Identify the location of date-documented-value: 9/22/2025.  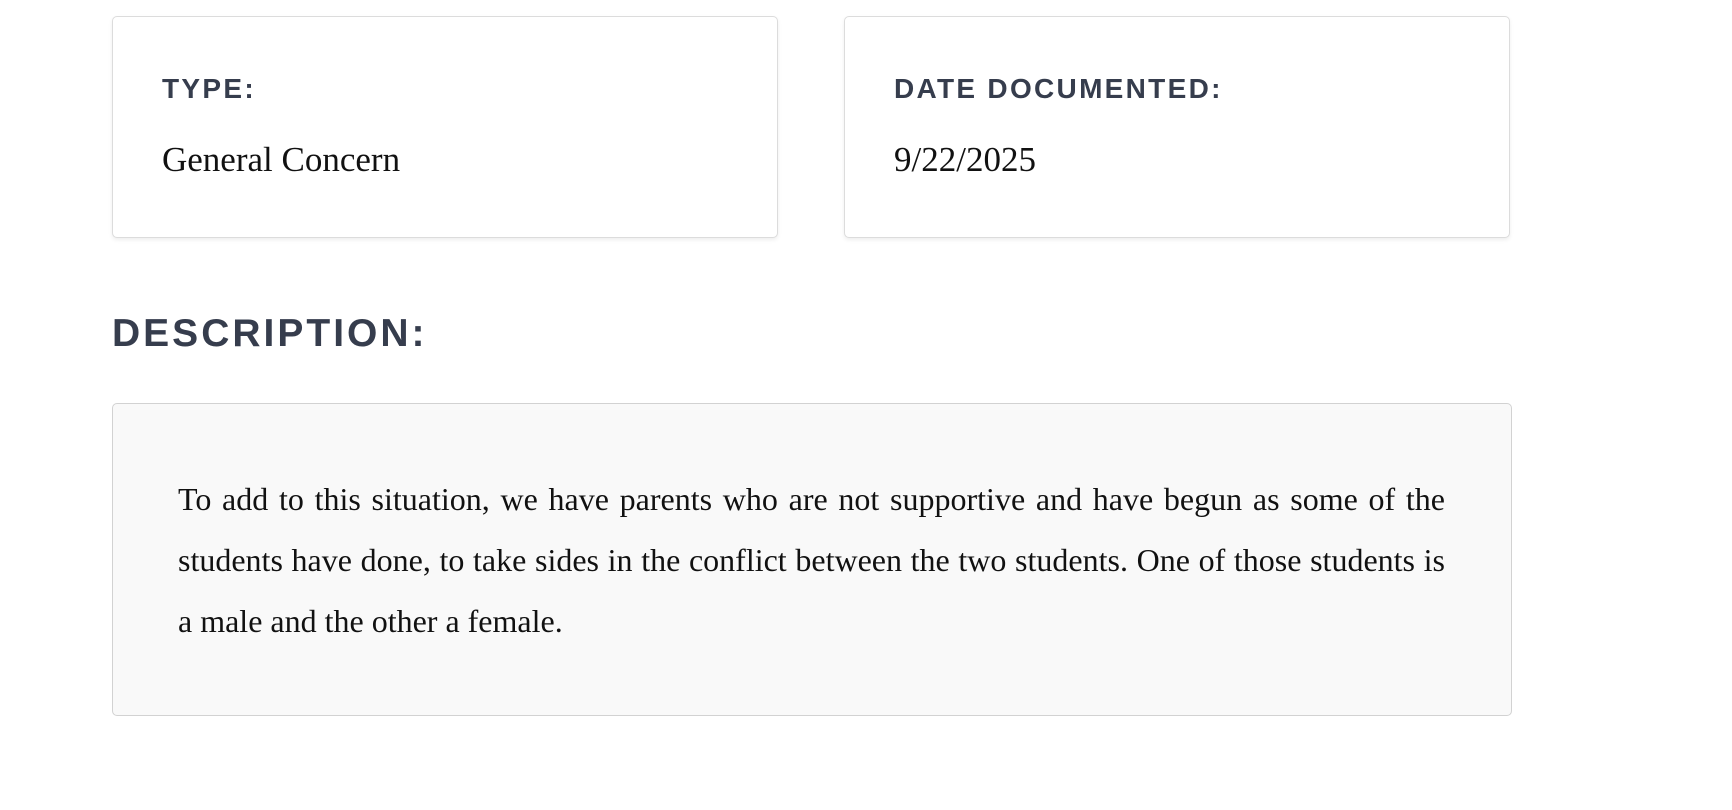
(965, 159).